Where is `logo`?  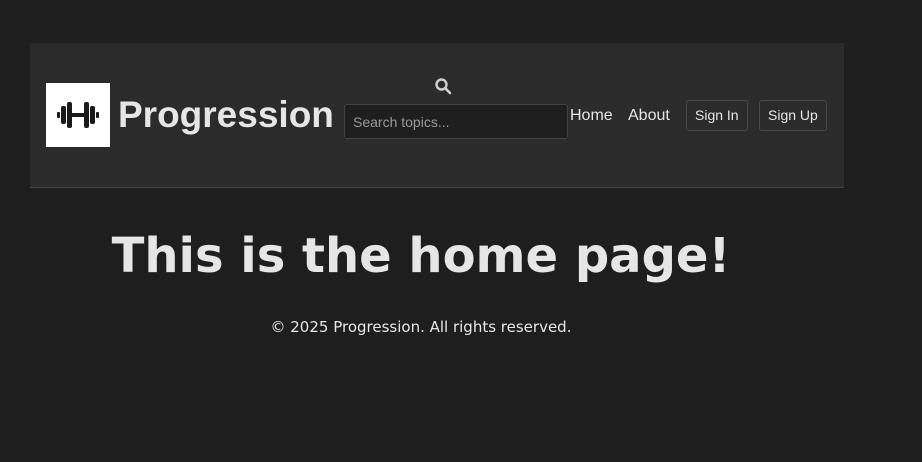 logo is located at coordinates (78, 115).